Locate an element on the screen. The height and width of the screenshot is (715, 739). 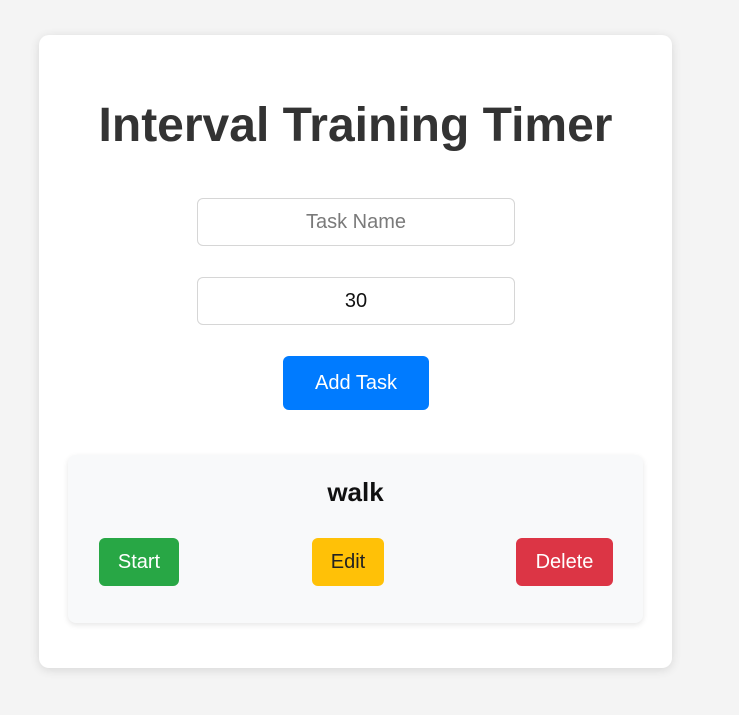
add-task-button: Add Task is located at coordinates (356, 383).